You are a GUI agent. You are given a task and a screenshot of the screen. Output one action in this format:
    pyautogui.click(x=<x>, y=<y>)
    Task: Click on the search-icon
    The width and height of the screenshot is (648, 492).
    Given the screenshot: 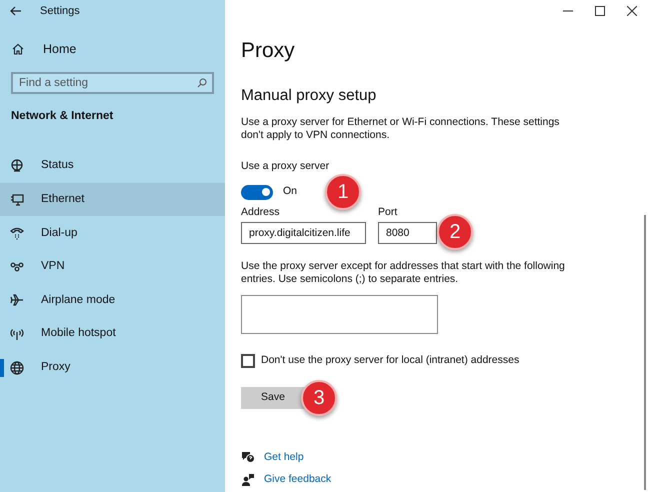 What is the action you would take?
    pyautogui.click(x=202, y=83)
    